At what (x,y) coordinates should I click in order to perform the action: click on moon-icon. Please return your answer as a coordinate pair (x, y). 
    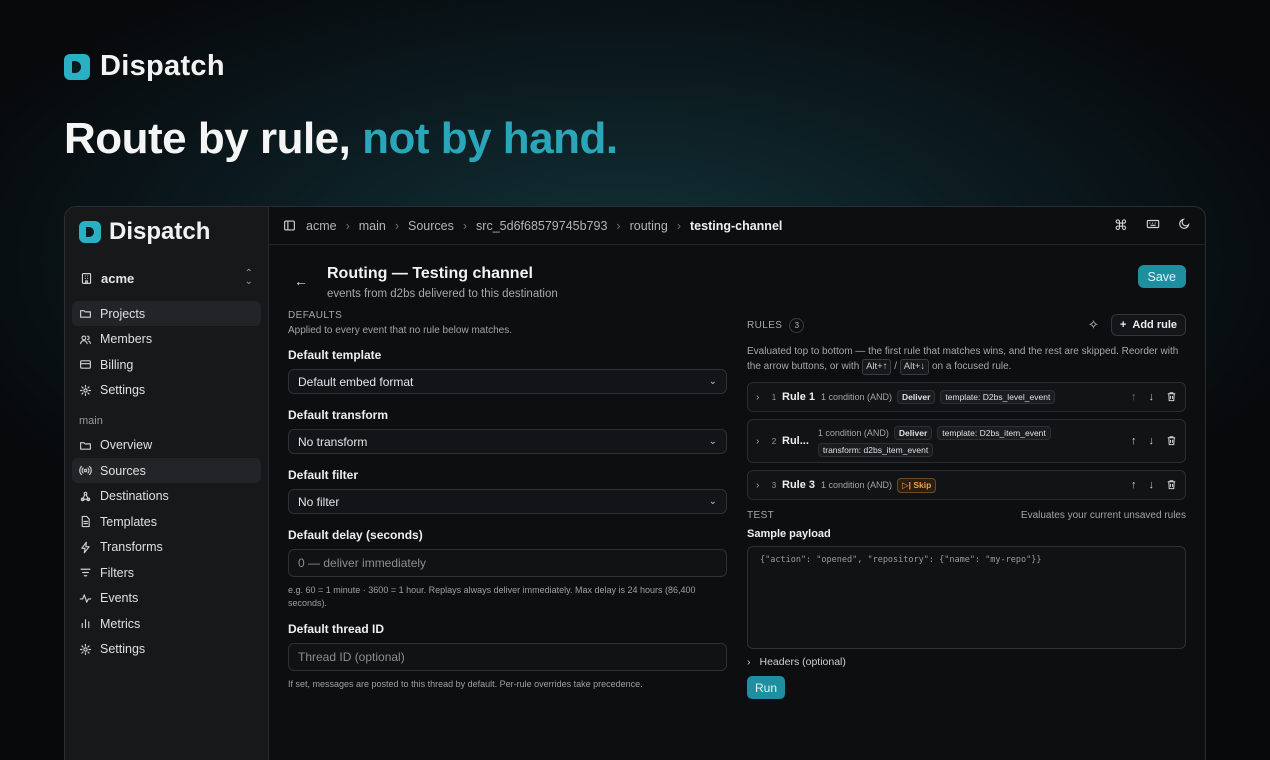
    Looking at the image, I should click on (1184, 223).